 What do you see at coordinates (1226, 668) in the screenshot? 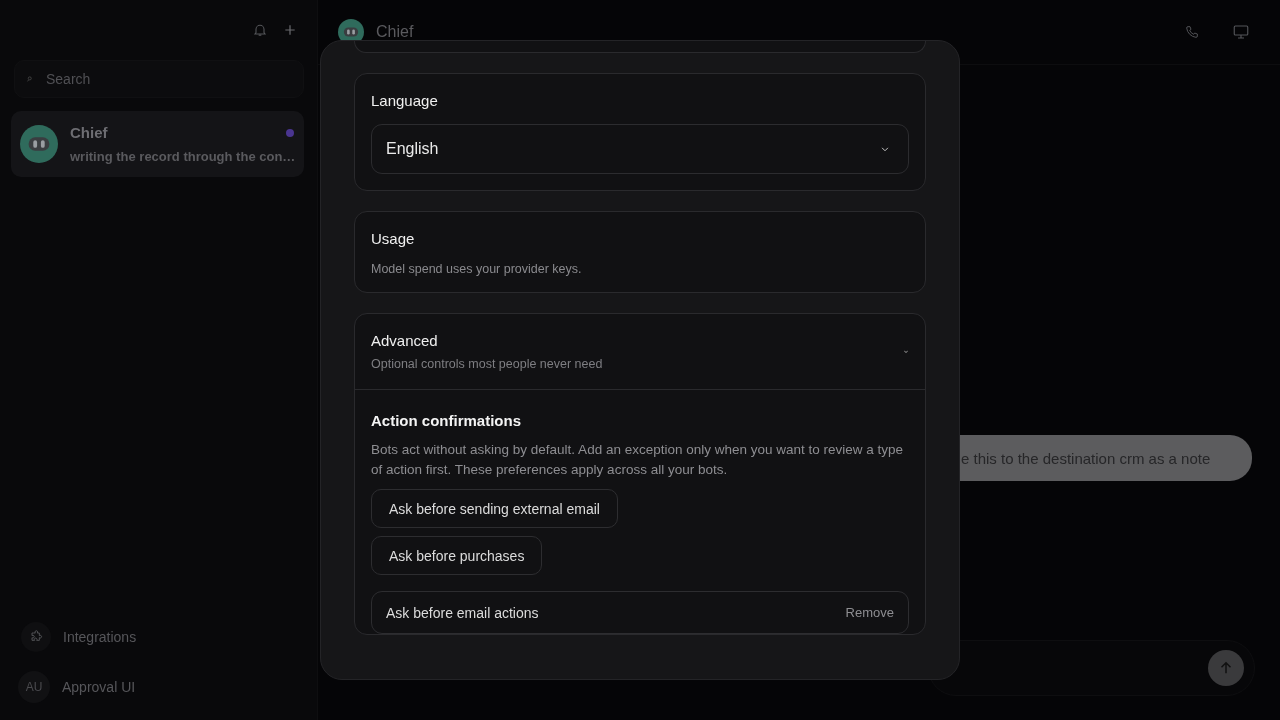
I see `send-button` at bounding box center [1226, 668].